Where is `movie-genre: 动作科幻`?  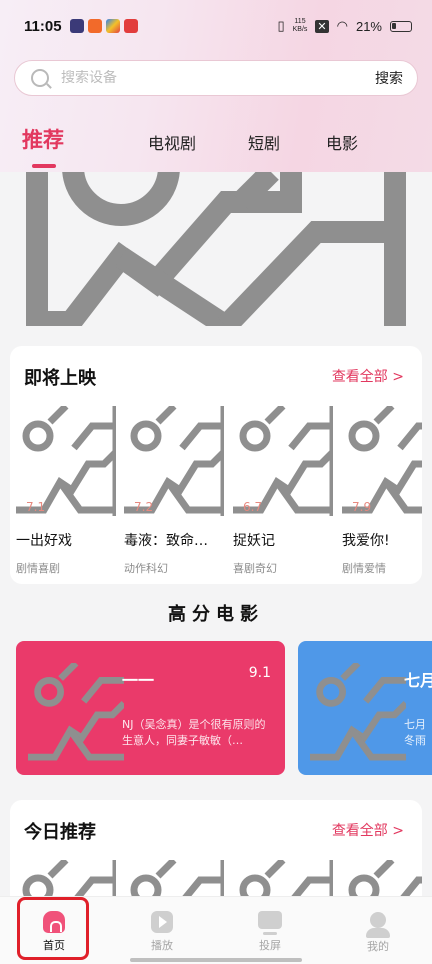
movie-genre: 动作科幻 is located at coordinates (146, 568).